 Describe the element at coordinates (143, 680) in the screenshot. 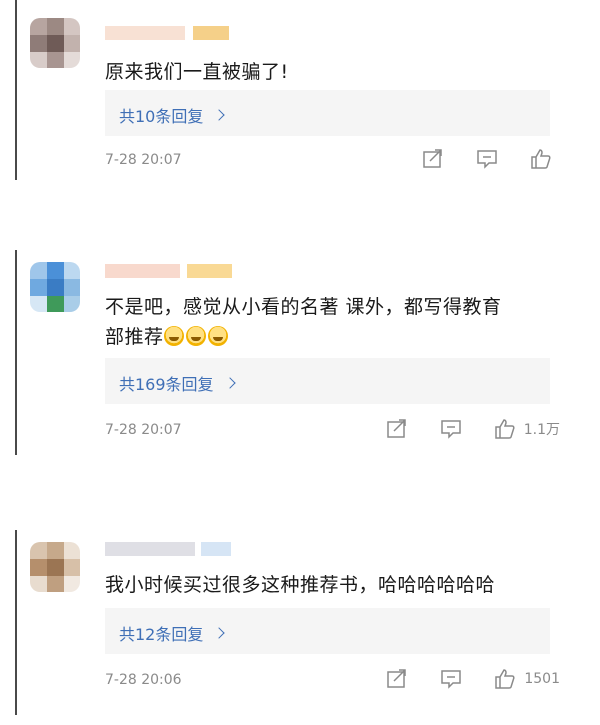

I see `timestamp: 7-28 20:06` at that location.